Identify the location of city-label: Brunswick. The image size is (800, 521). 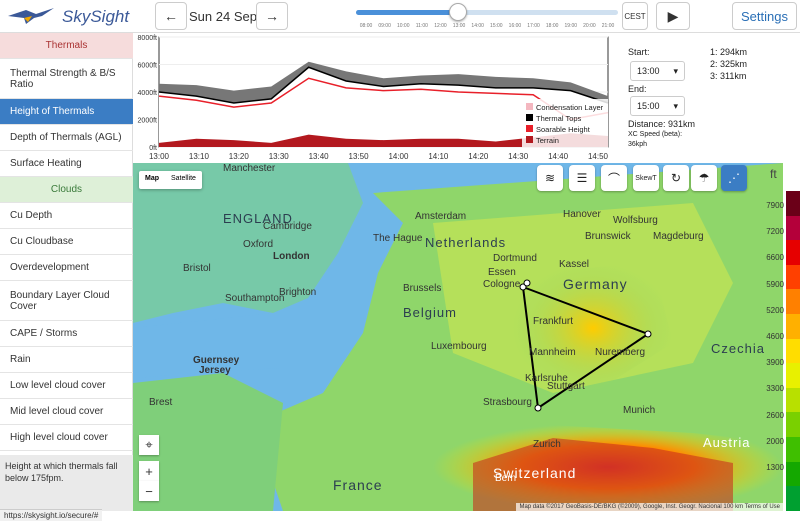
(608, 236).